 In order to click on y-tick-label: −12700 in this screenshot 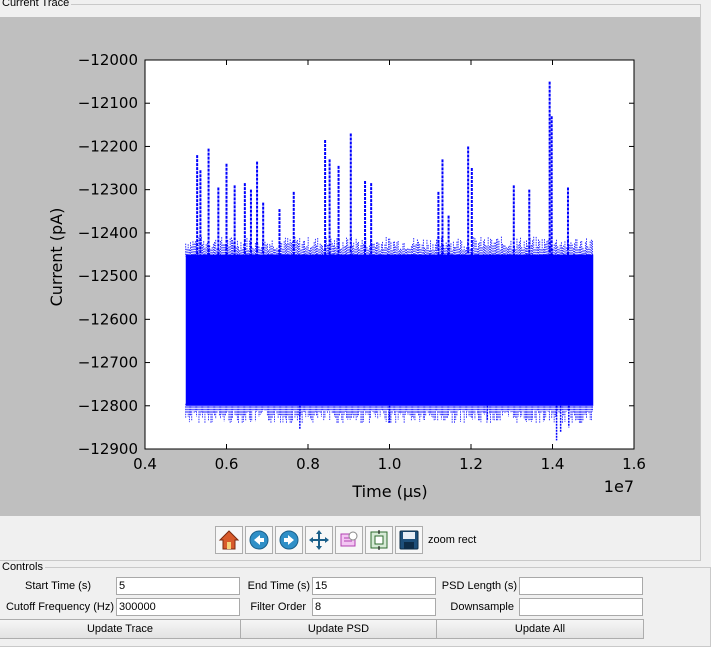, I will do `click(108, 363)`.